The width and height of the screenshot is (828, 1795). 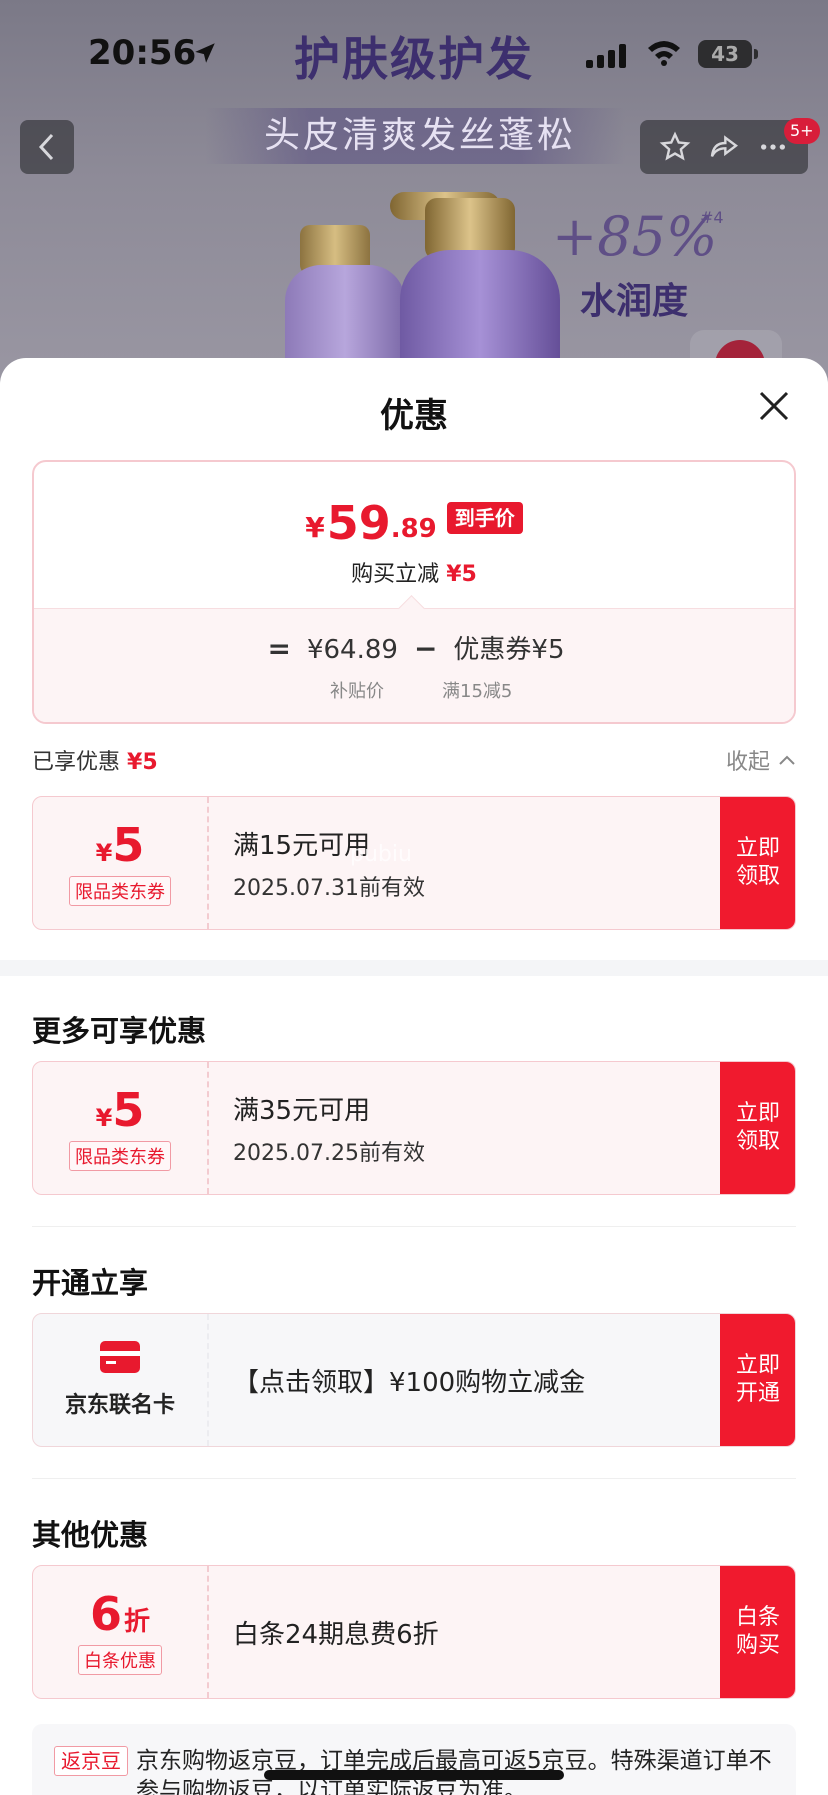 I want to click on sheet-title: 优惠, so click(x=414, y=416).